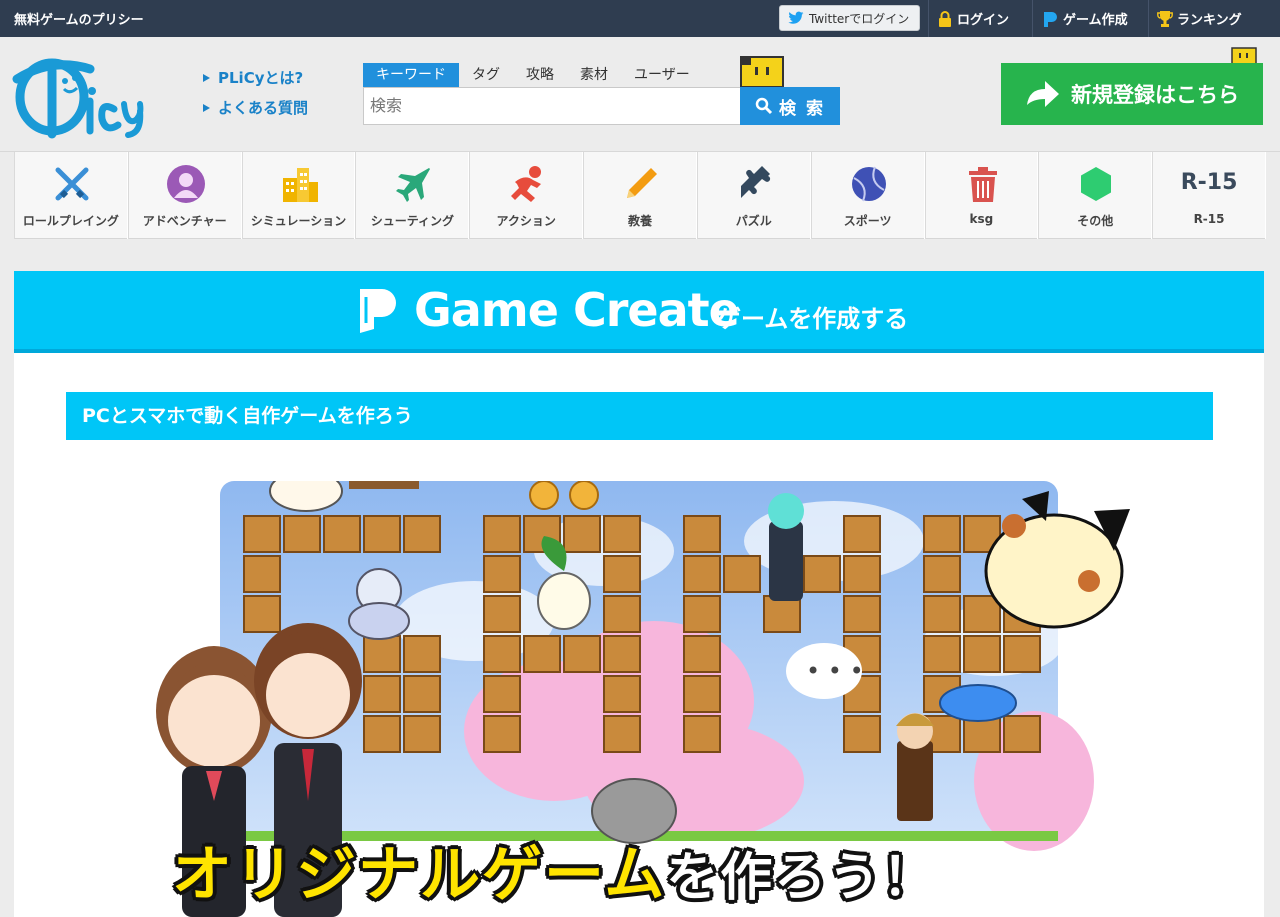  I want to click on art-caption: オリジナルゲームを作ろう！, so click(554, 869).